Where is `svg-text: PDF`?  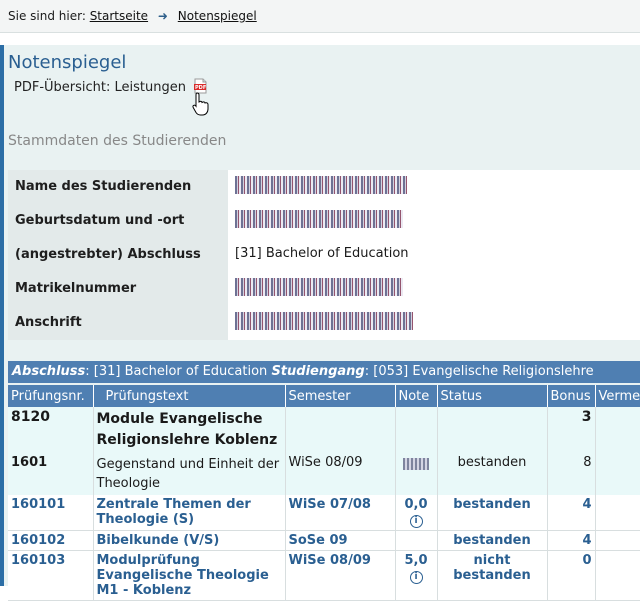
svg-text: PDF is located at coordinates (200, 88).